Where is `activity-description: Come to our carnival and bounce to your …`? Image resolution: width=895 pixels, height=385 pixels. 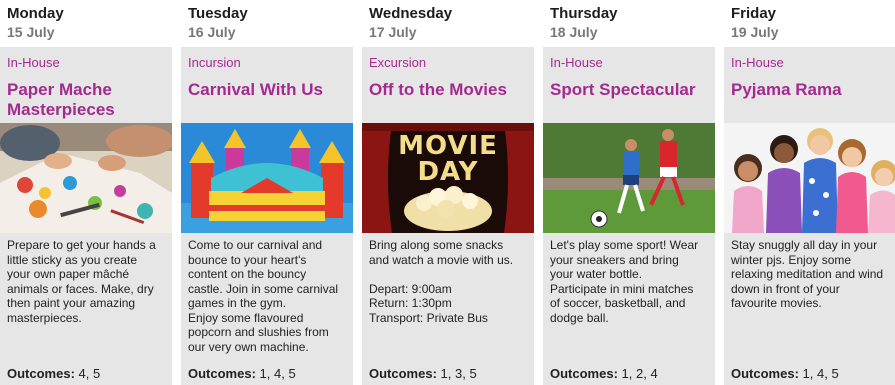
activity-description: Come to our carnival and bounce to your … is located at coordinates (263, 296).